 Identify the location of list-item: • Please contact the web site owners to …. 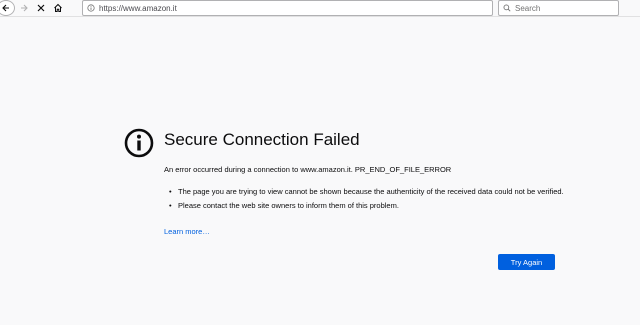
(368, 206).